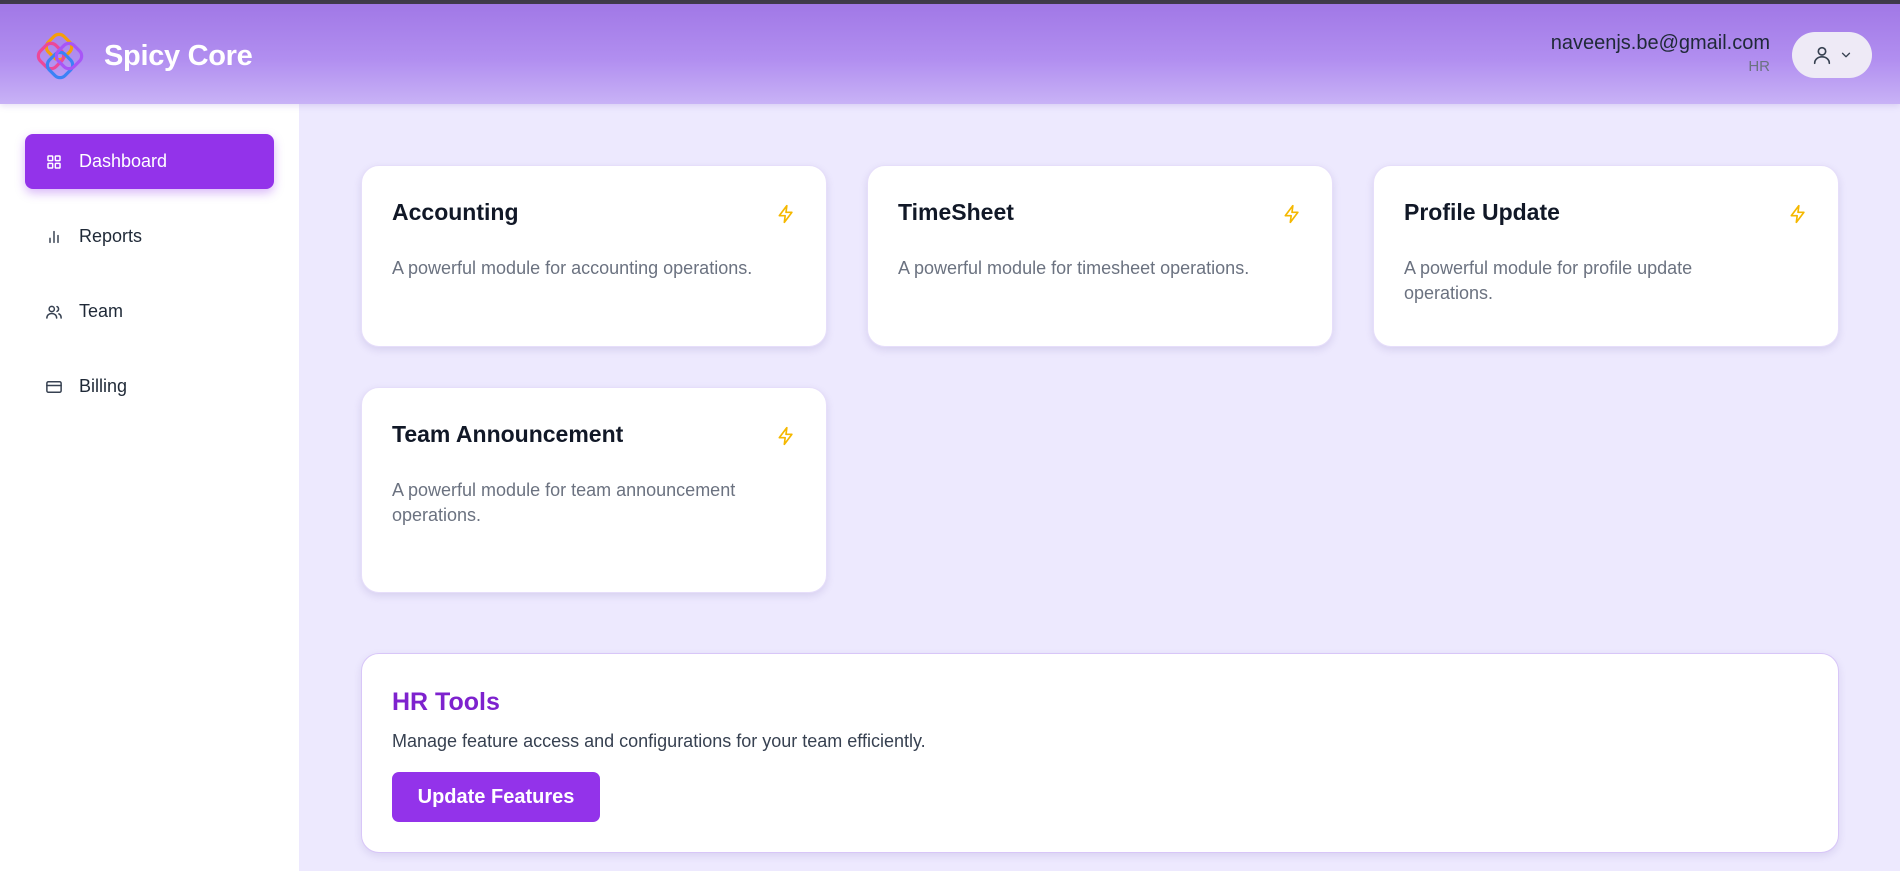  Describe the element at coordinates (1660, 43) in the screenshot. I see `user-email: naveenjs.be@gmail.com` at that location.